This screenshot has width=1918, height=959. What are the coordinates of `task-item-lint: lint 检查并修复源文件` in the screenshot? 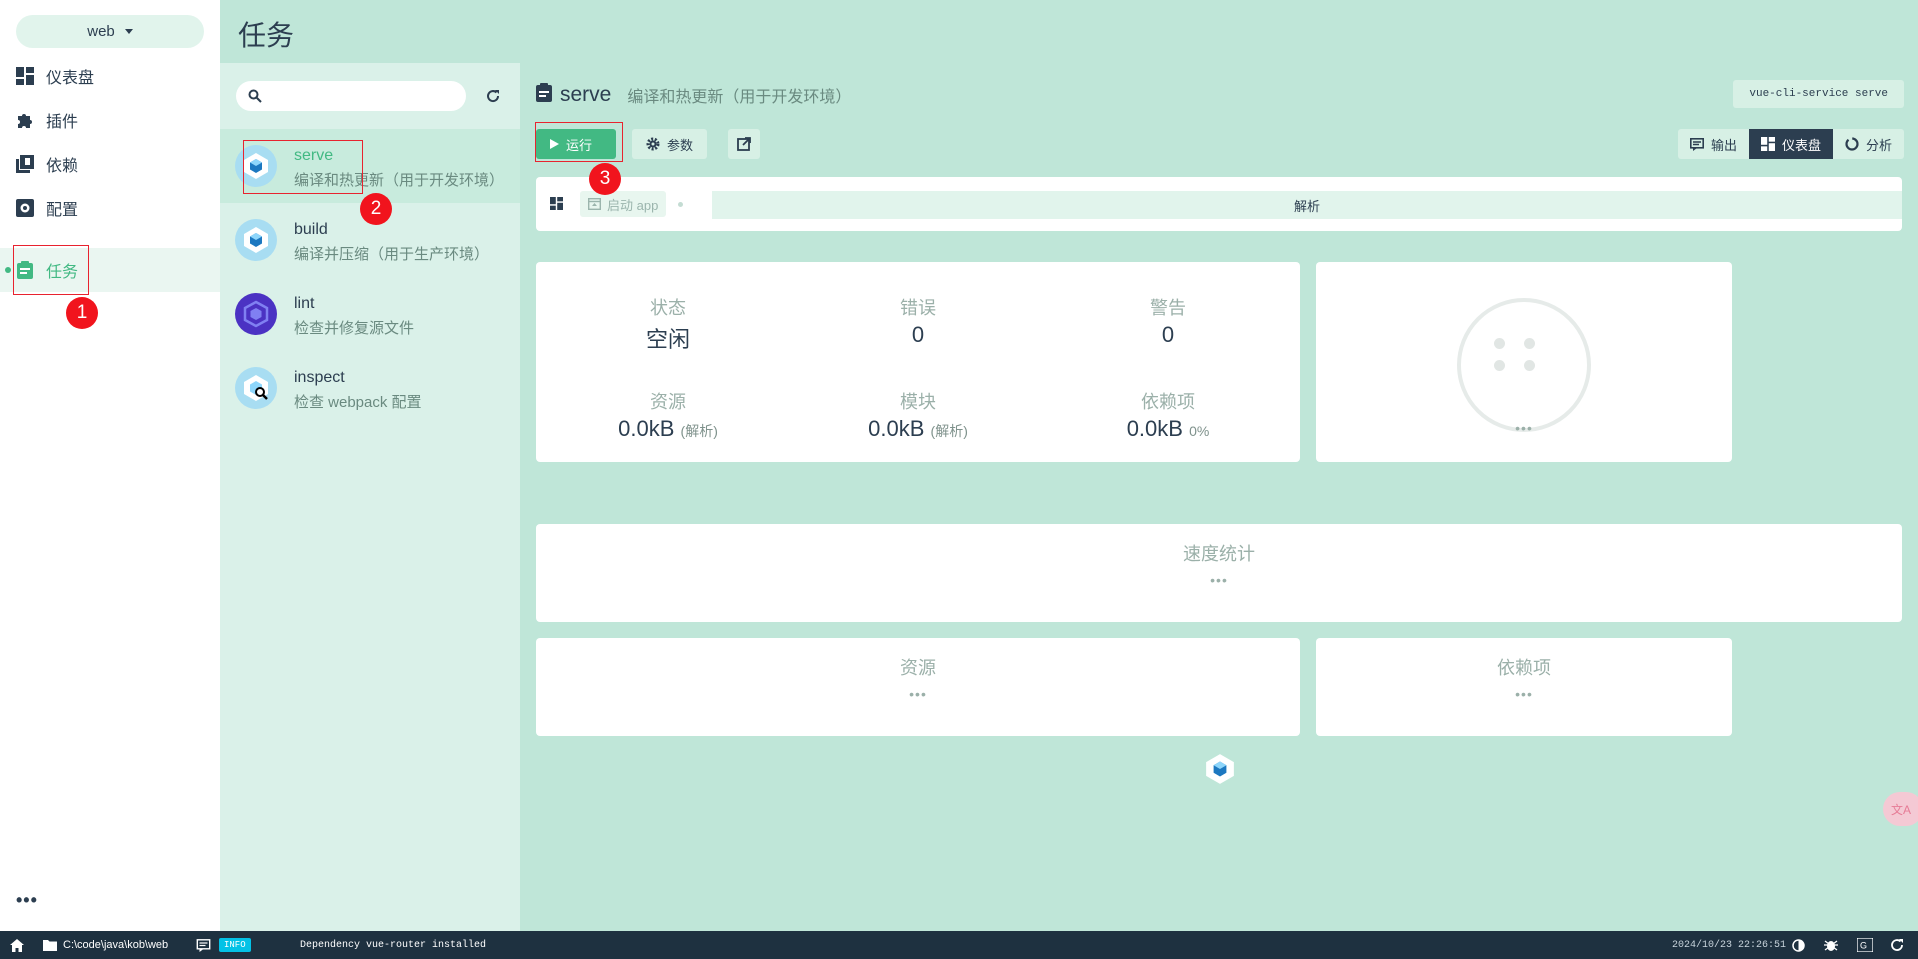 It's located at (370, 314).